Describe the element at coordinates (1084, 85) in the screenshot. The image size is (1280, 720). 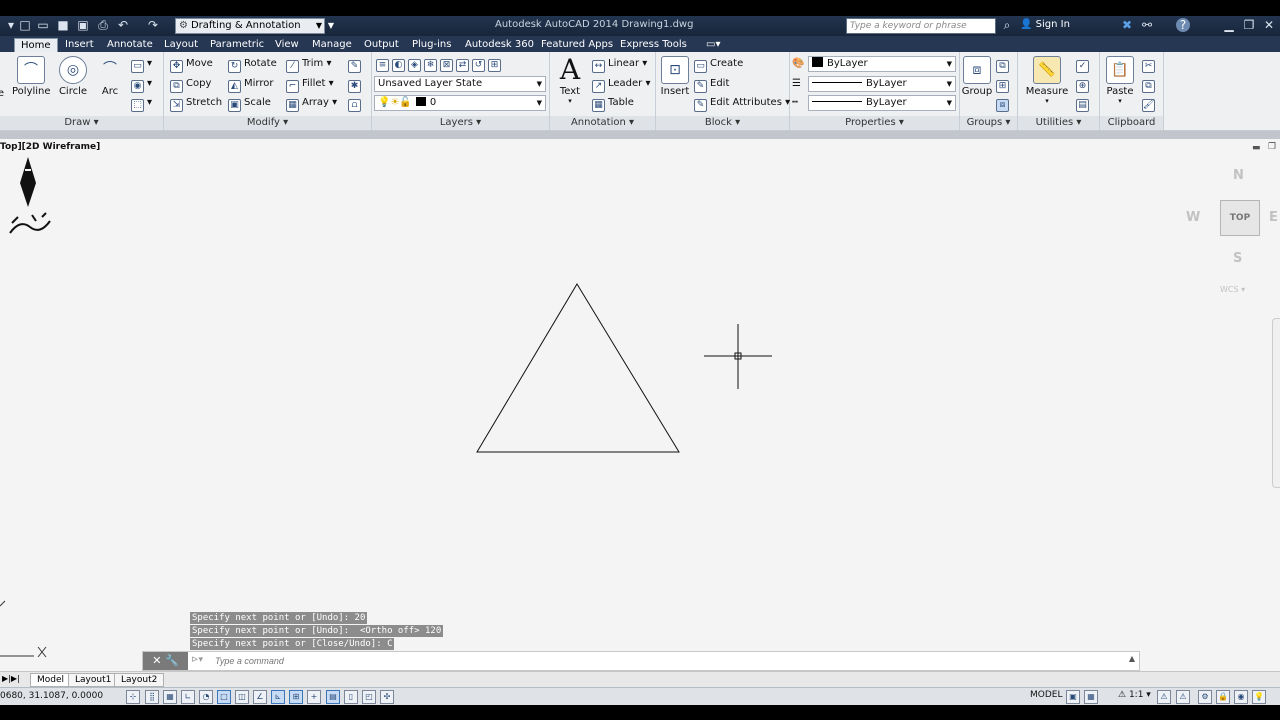
I see `id-point-button: ⊕` at that location.